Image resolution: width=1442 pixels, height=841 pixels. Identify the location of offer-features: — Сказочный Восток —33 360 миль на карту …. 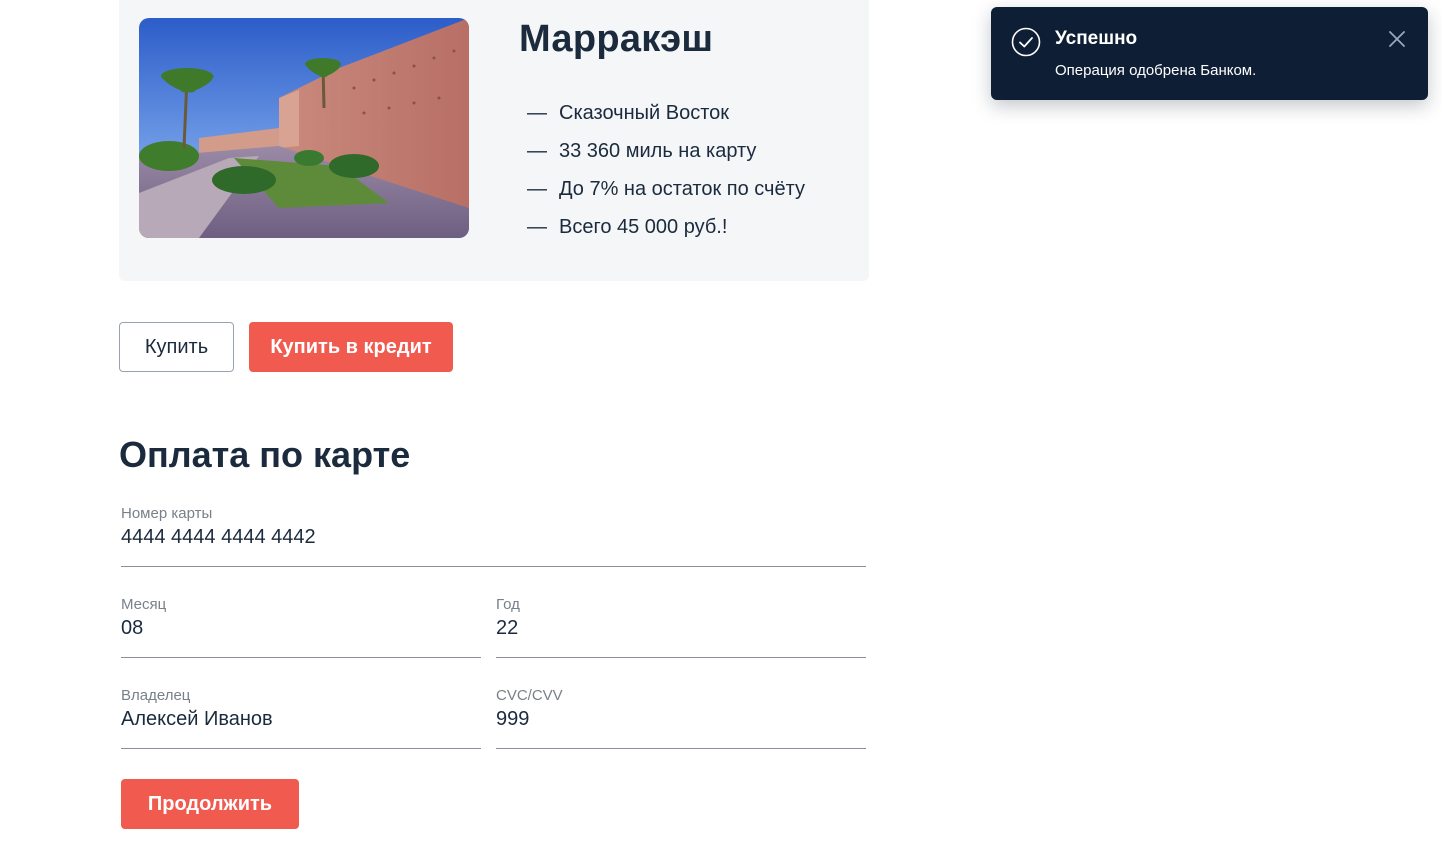
(666, 170).